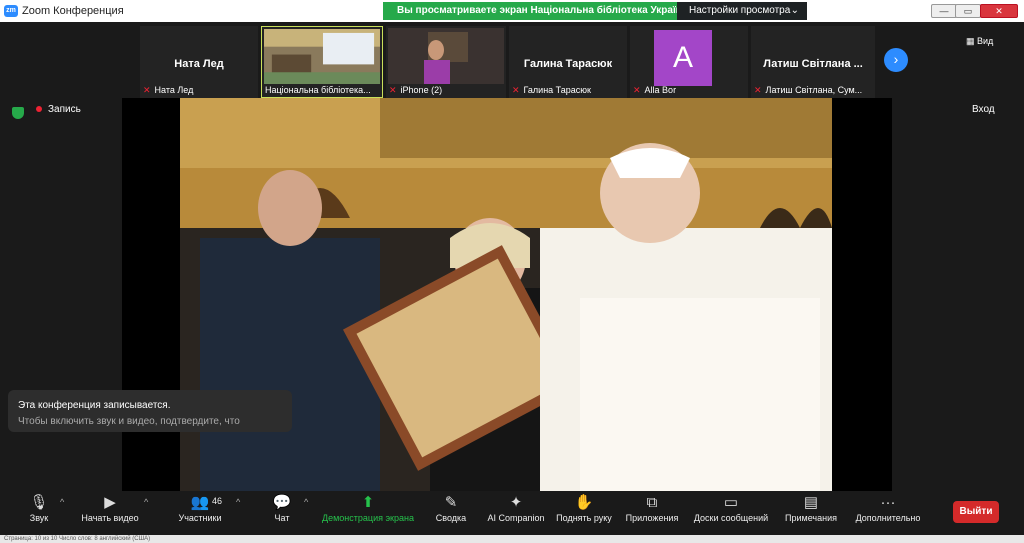 The image size is (1024, 543). What do you see at coordinates (794, 10) in the screenshot?
I see `chevron-down-icon: ⌄` at bounding box center [794, 10].